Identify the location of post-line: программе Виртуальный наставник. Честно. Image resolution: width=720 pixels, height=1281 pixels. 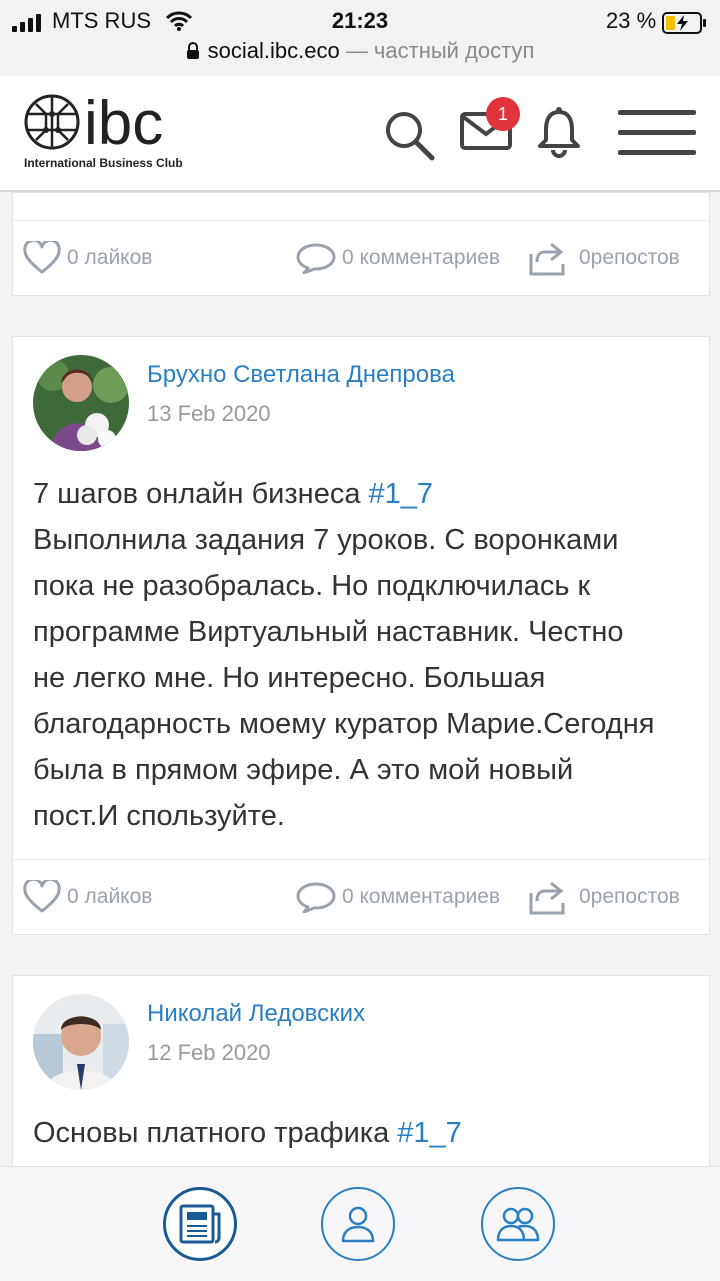
(328, 632).